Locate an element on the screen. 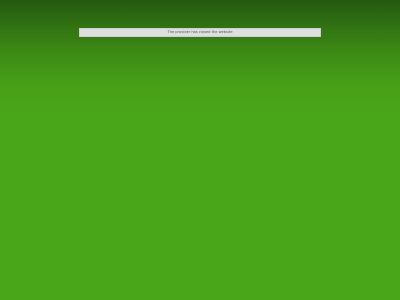  closed-notice-bar: The provider has closed the website is located at coordinates (200, 32).